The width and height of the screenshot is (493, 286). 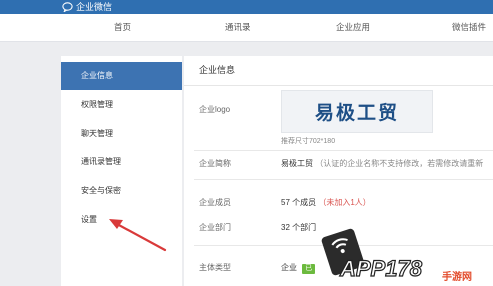 I want to click on watermark: APP178 手游网, so click(x=405, y=256).